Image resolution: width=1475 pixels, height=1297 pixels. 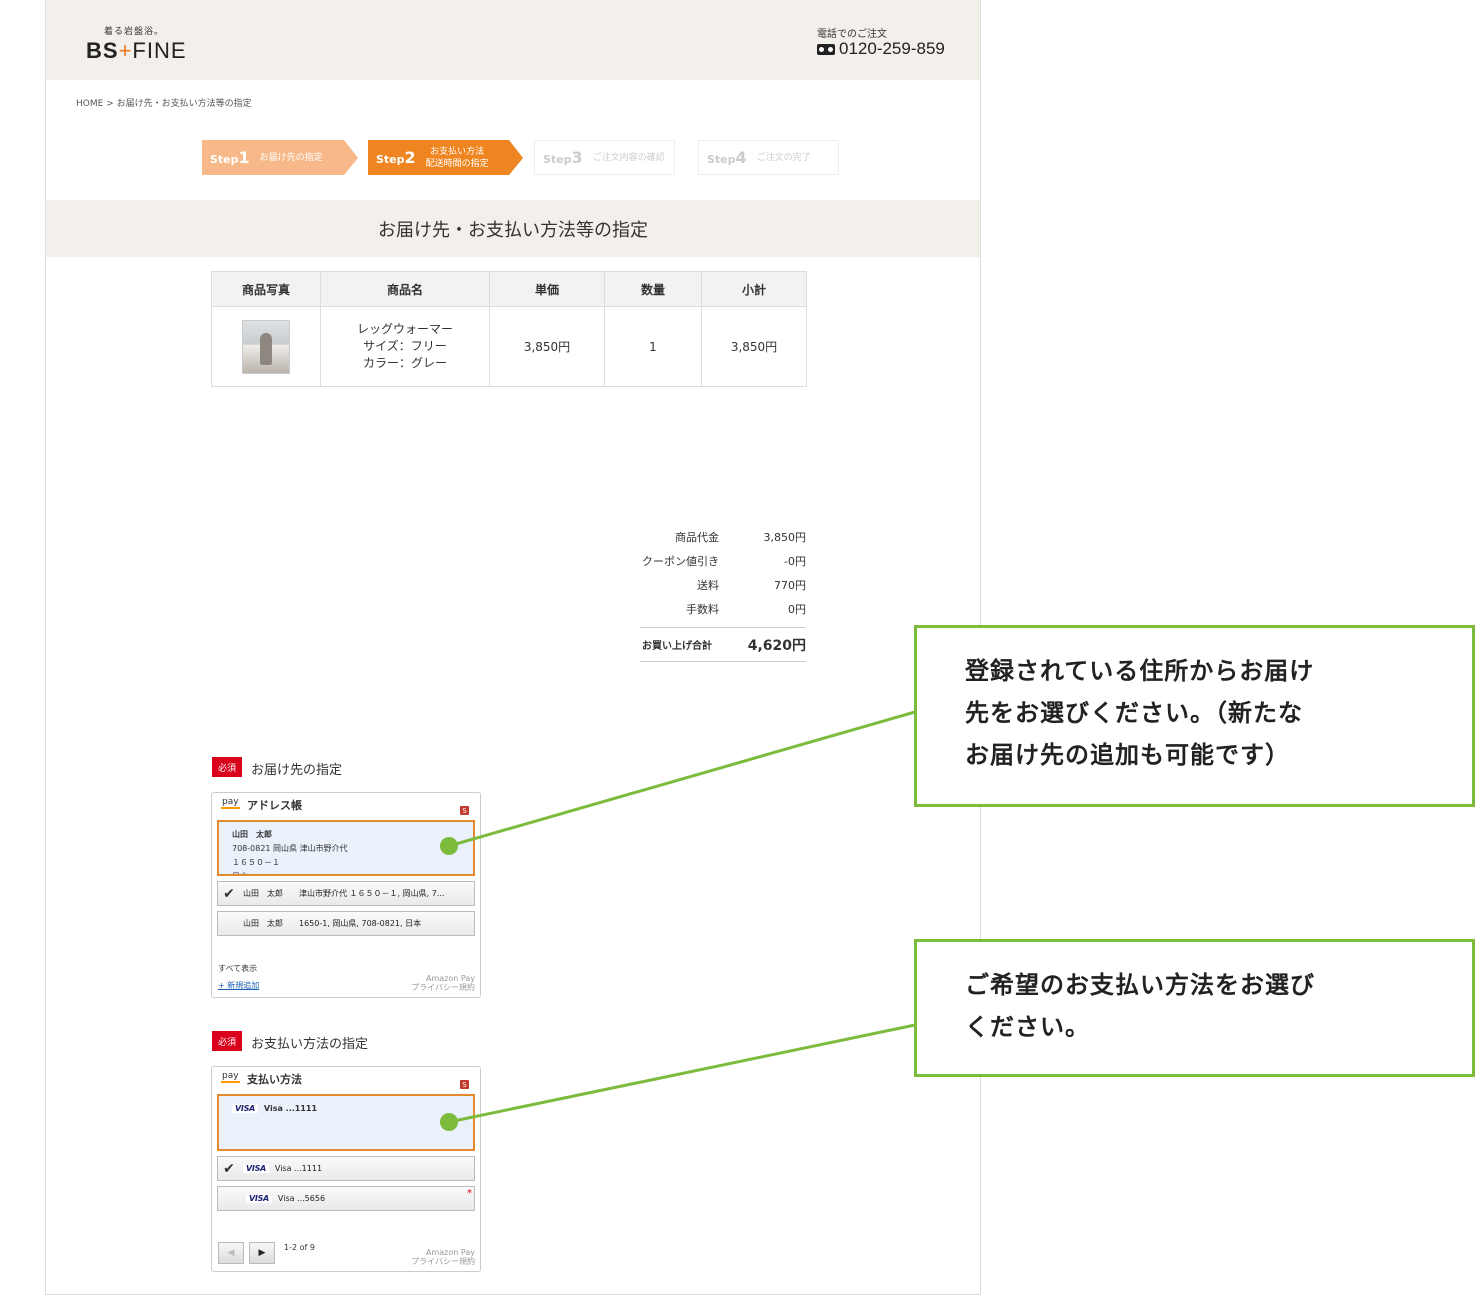 I want to click on callout-address-line1: 登録されている住所からお届け, so click(x=1140, y=671).